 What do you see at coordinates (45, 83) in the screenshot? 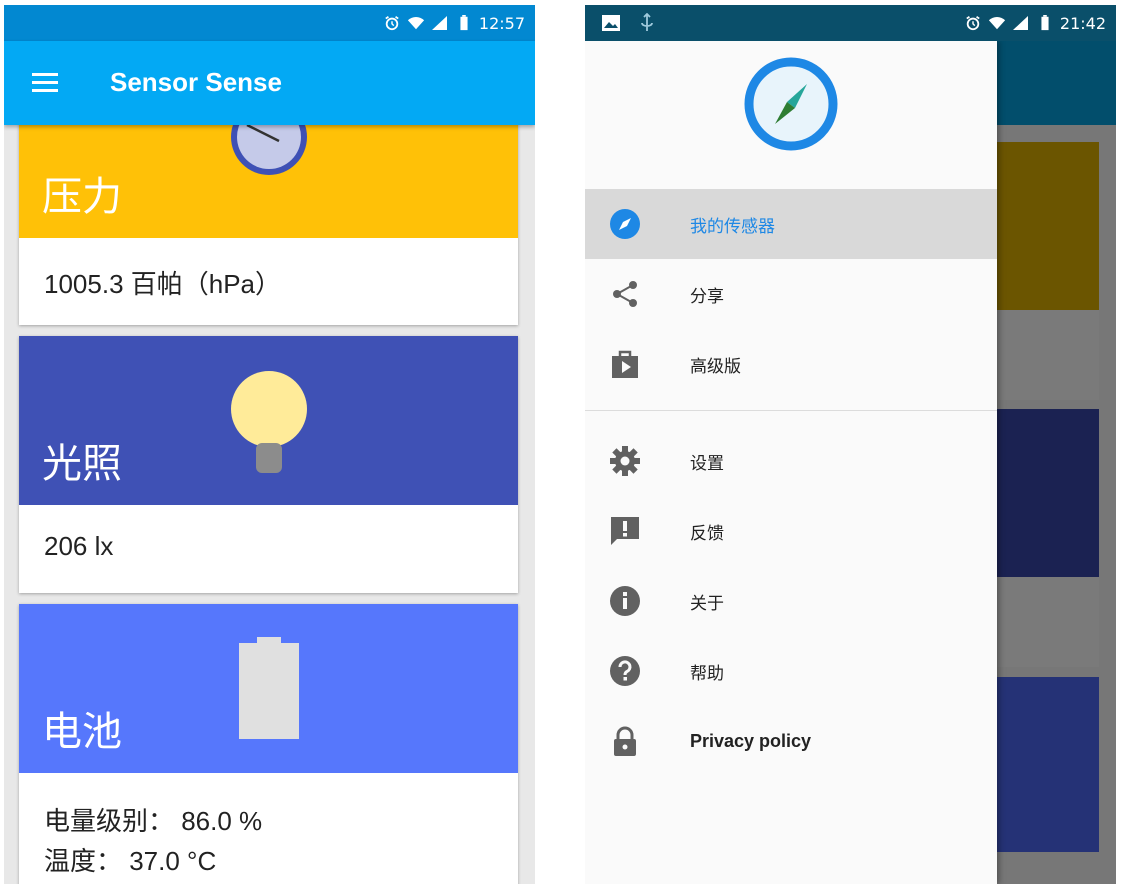
I see `menu-icon` at bounding box center [45, 83].